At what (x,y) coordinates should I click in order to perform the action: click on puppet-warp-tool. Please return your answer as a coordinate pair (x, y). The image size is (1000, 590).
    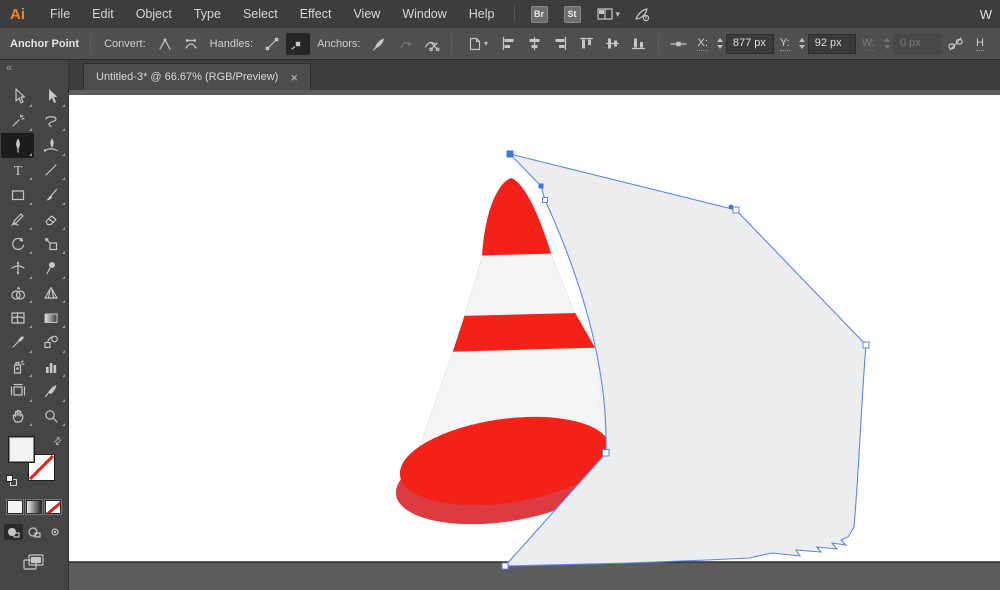
    Looking at the image, I should click on (50, 268).